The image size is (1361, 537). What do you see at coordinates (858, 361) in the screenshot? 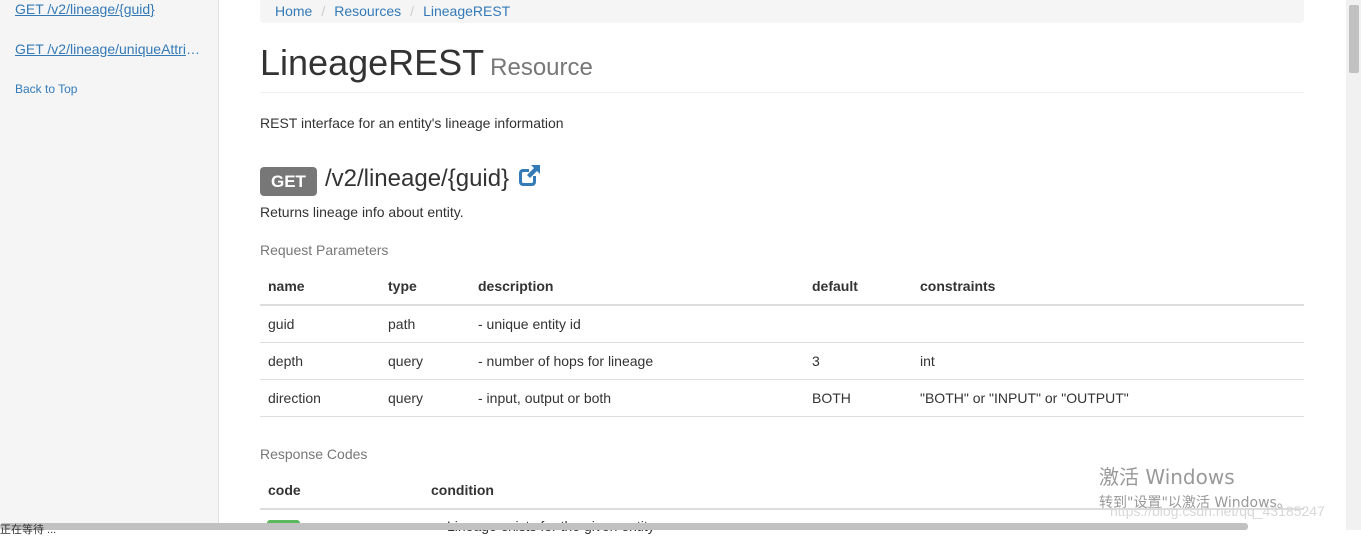
I see `cell-default: 3` at bounding box center [858, 361].